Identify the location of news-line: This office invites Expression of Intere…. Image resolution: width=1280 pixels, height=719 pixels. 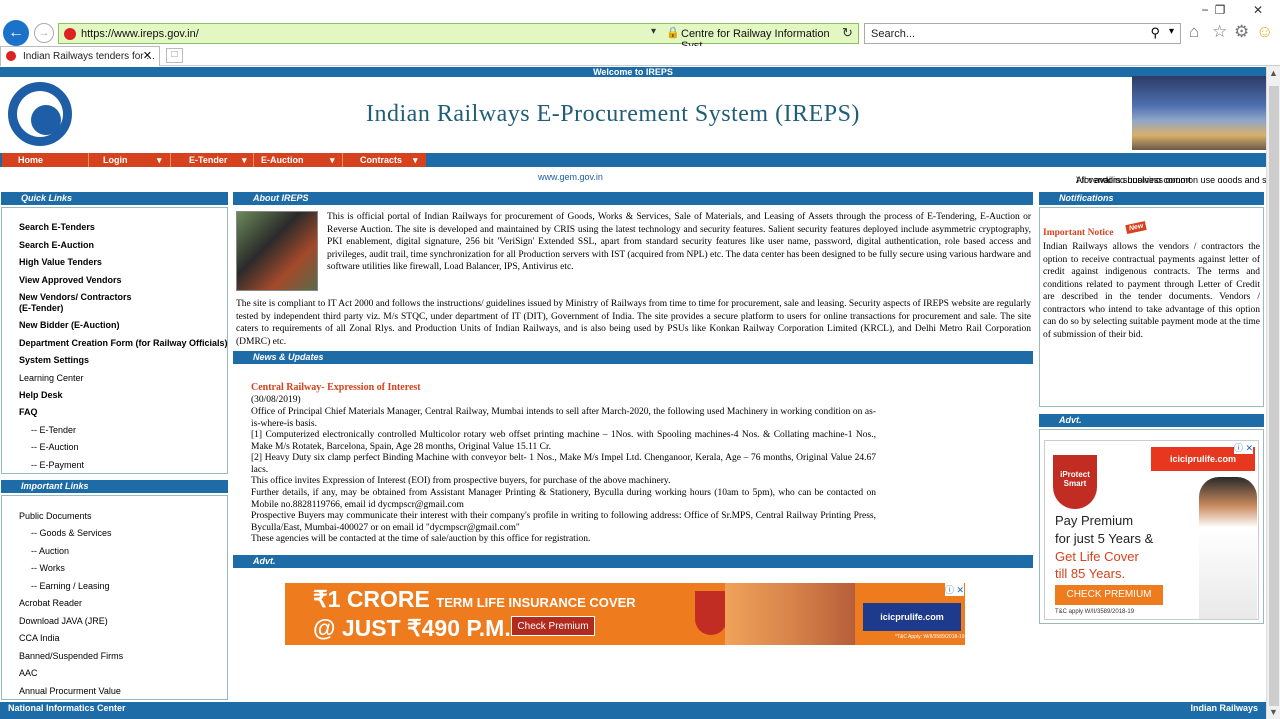
(461, 481).